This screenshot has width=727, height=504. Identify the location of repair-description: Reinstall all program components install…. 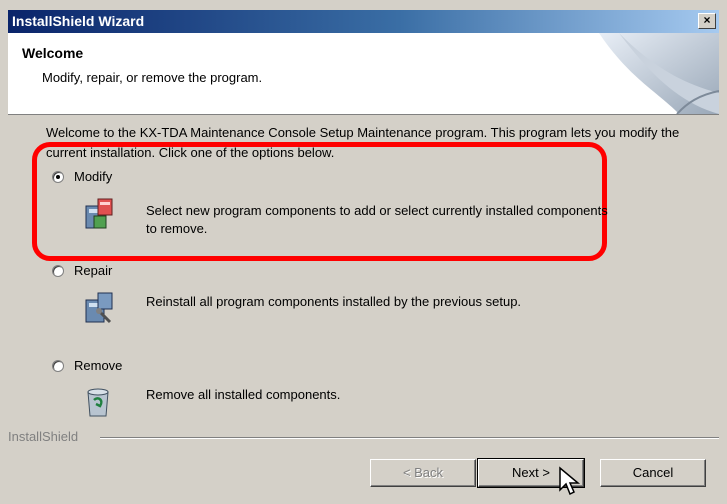
(334, 301).